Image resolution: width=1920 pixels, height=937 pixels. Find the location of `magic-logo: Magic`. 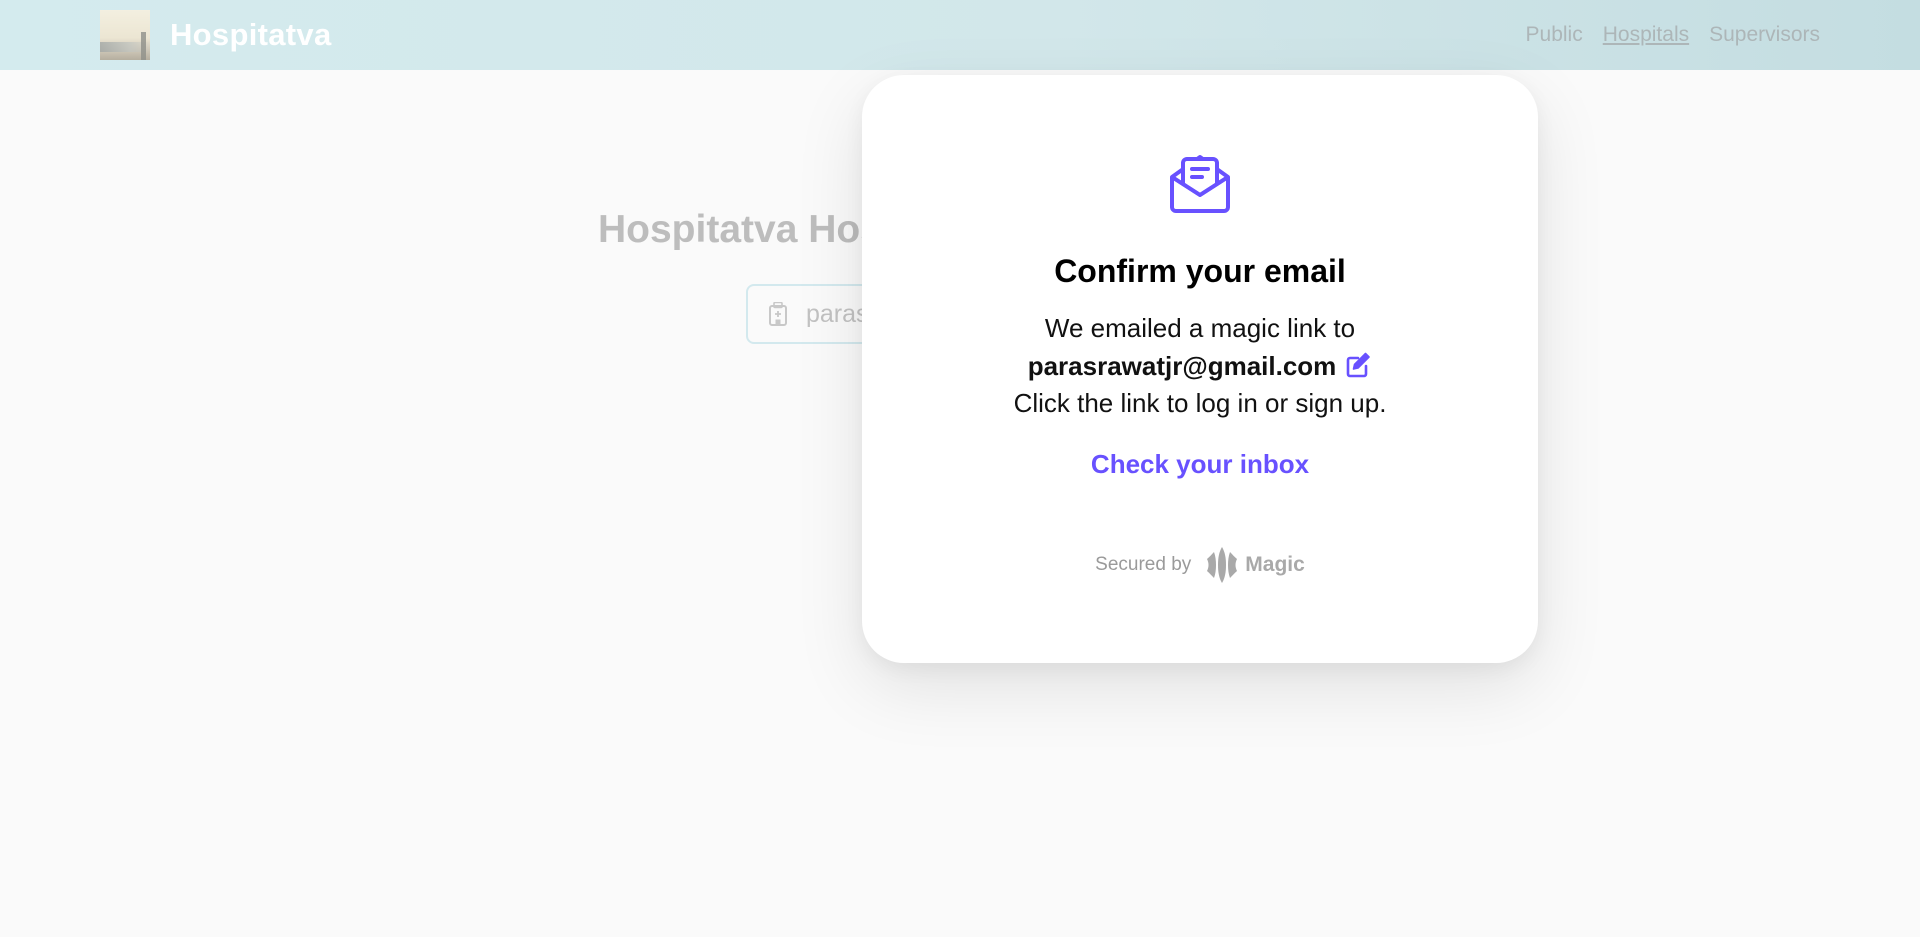

magic-logo: Magic is located at coordinates (1256, 565).